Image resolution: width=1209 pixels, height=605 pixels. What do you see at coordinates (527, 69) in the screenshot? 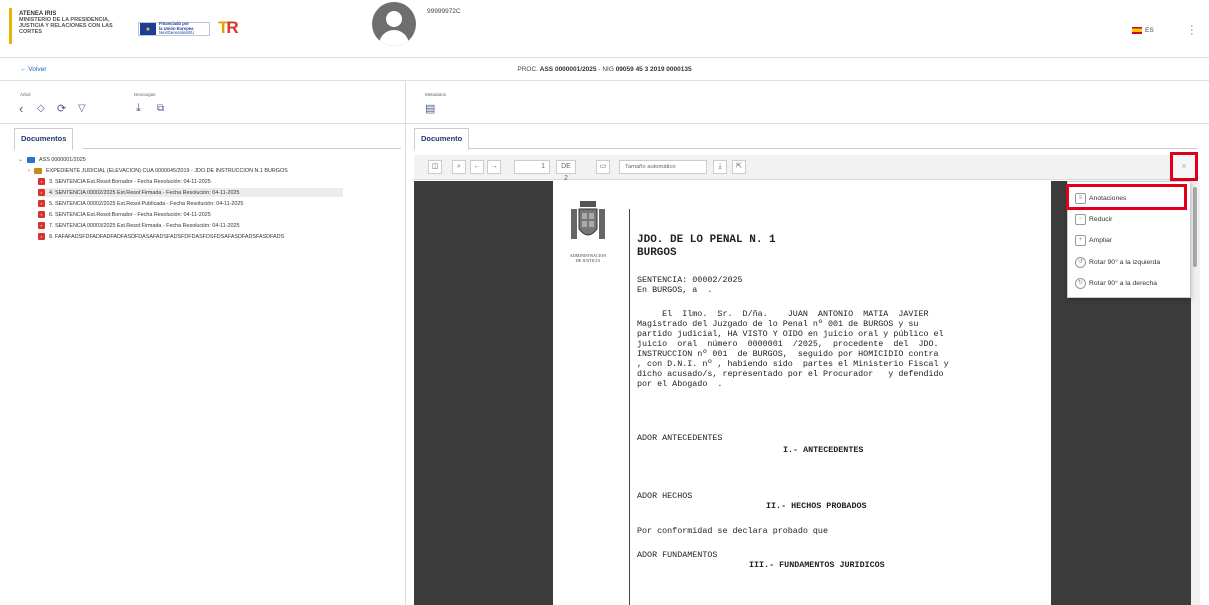
I see `proc-prefix: PROC.` at bounding box center [527, 69].